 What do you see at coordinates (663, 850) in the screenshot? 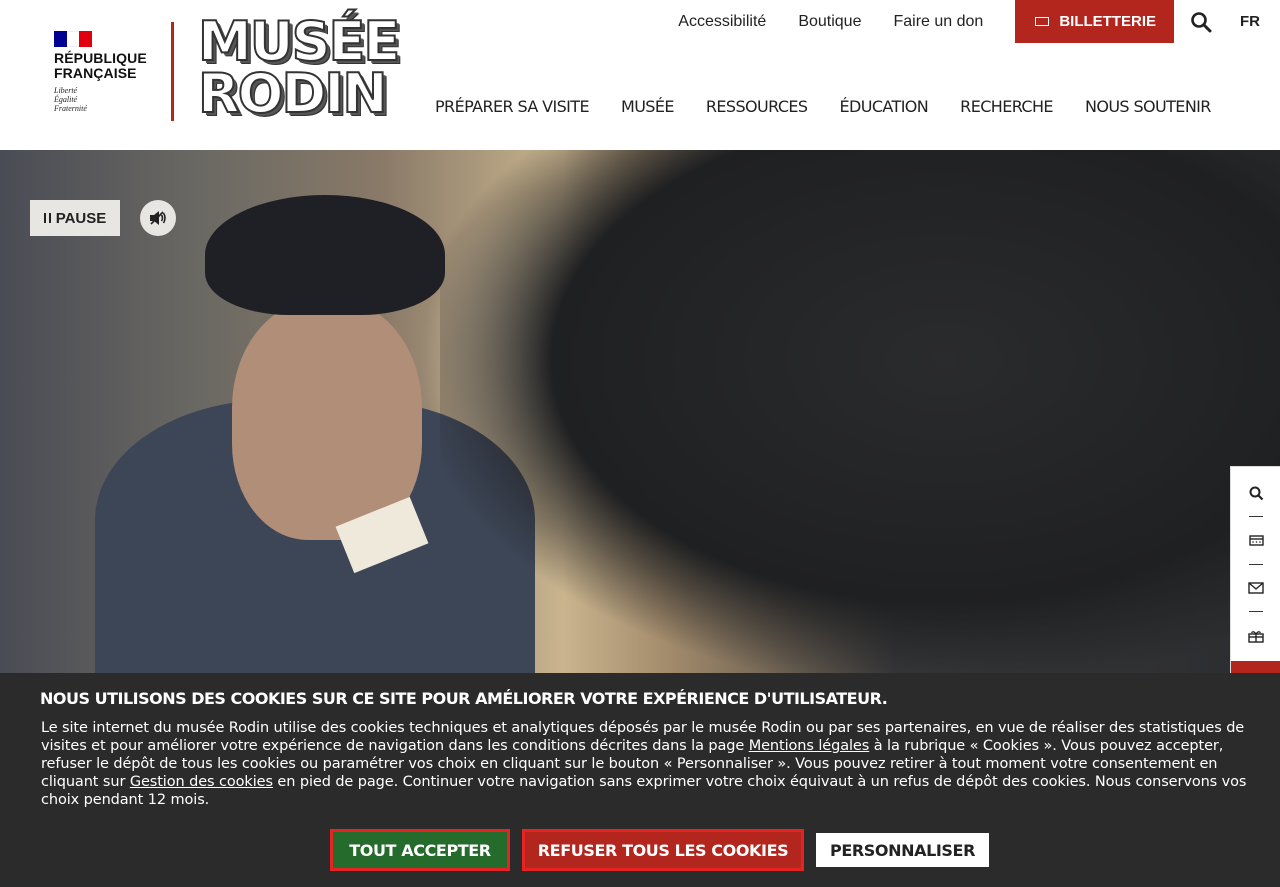
I see `refuse-all-button: REFUSER TOUS LES COOKIES` at bounding box center [663, 850].